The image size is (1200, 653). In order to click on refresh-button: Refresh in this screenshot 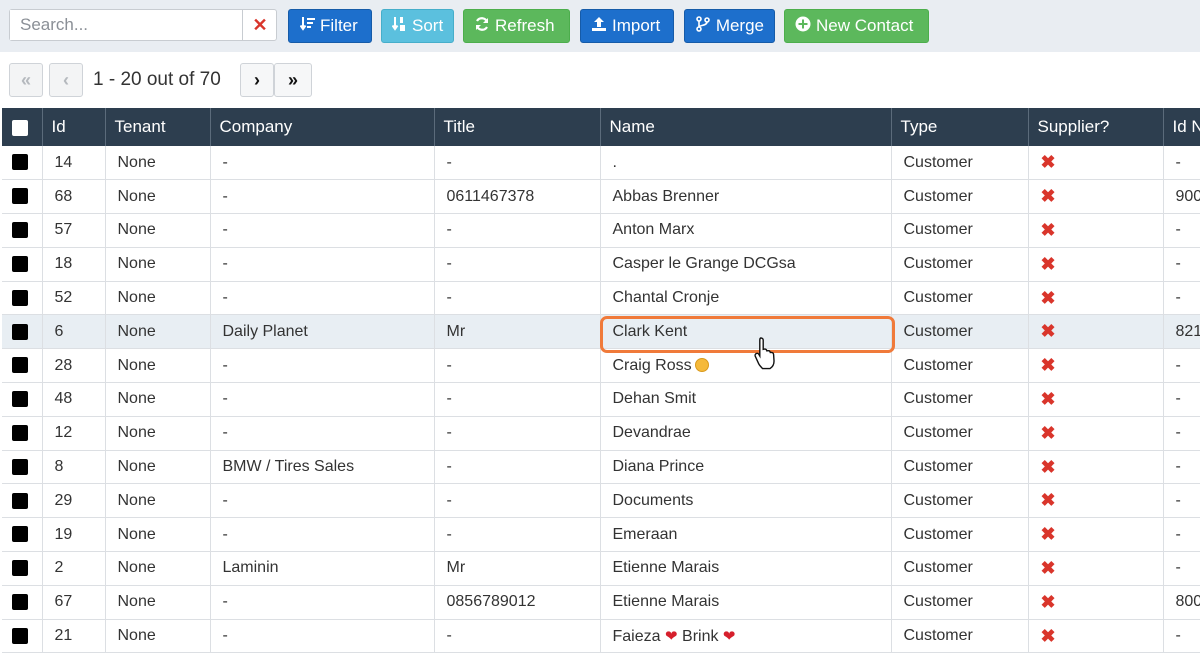, I will do `click(516, 26)`.